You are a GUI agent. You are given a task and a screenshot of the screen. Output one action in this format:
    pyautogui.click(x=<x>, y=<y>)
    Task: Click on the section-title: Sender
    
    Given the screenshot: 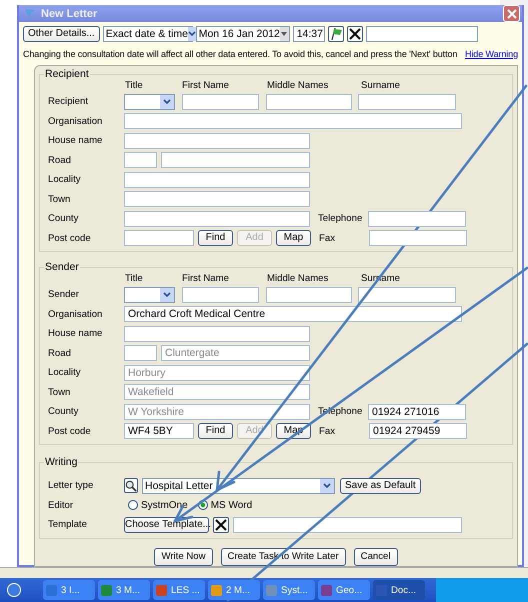 What is the action you would take?
    pyautogui.click(x=62, y=267)
    